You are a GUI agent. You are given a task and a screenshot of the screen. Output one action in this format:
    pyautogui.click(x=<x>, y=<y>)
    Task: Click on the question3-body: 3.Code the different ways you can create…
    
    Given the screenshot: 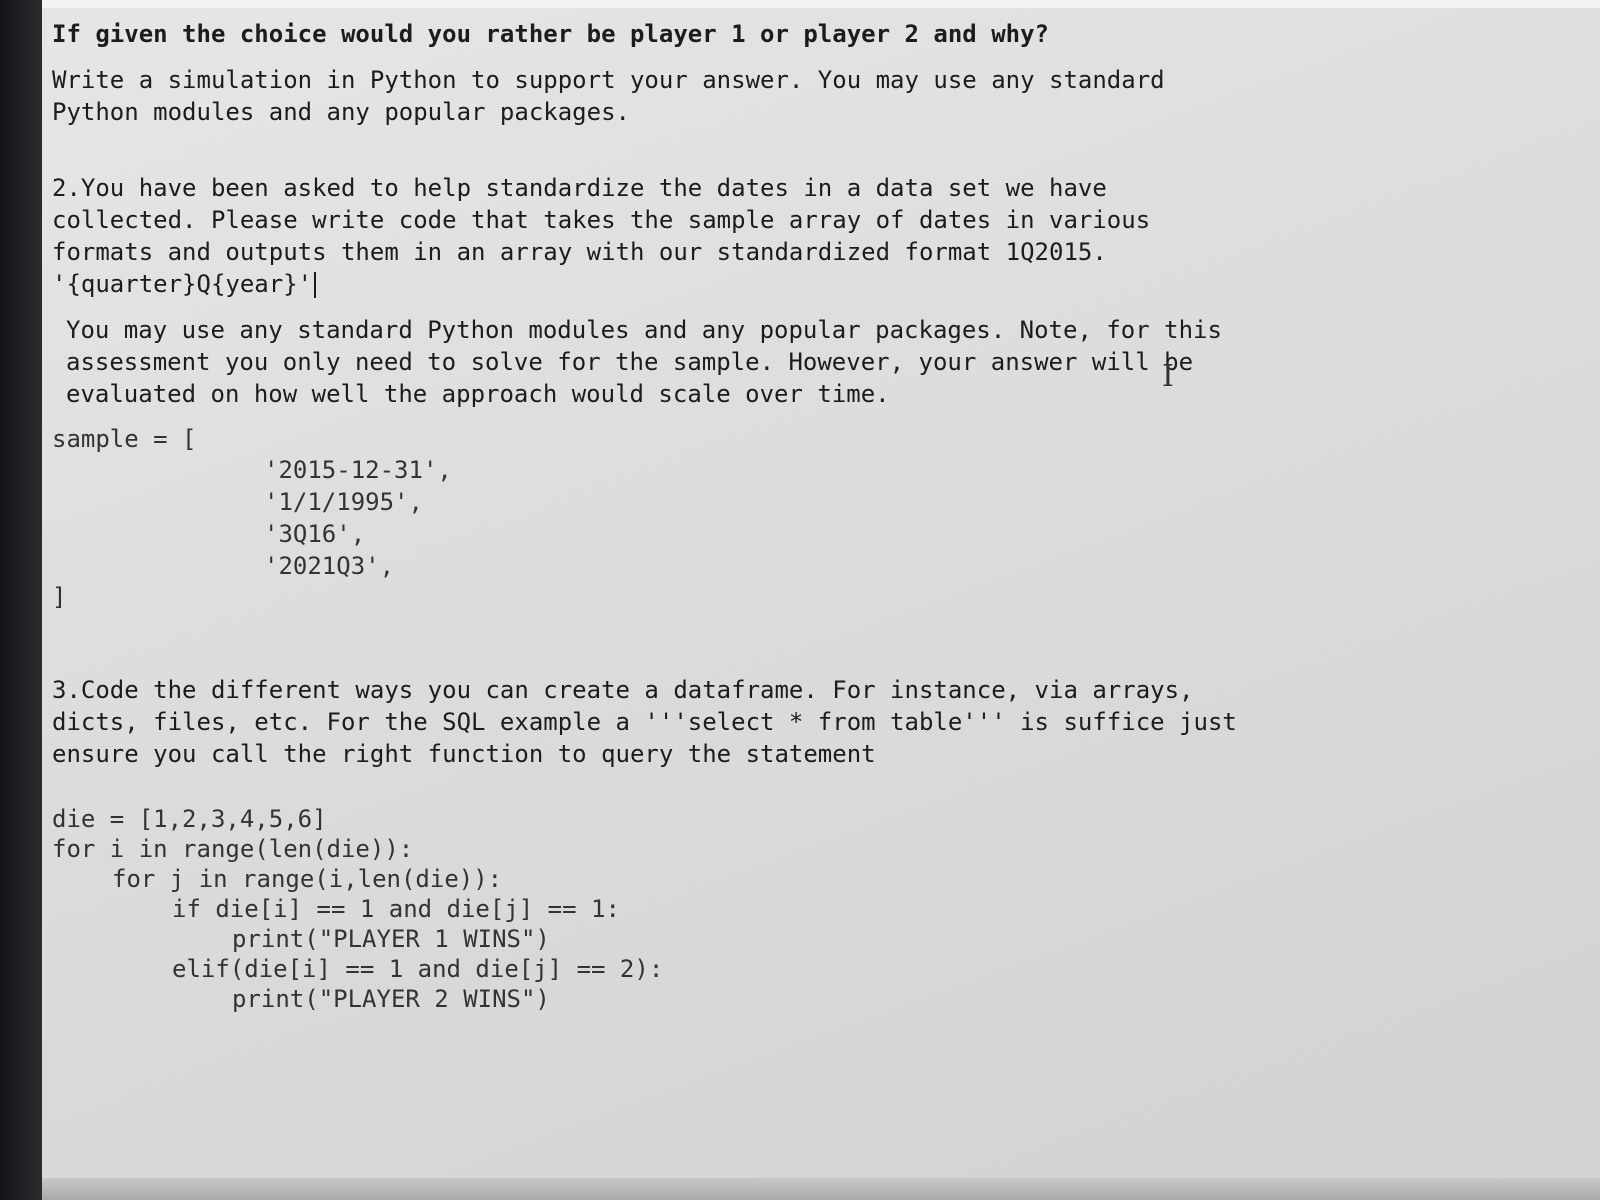 What is the action you would take?
    pyautogui.click(x=652, y=722)
    